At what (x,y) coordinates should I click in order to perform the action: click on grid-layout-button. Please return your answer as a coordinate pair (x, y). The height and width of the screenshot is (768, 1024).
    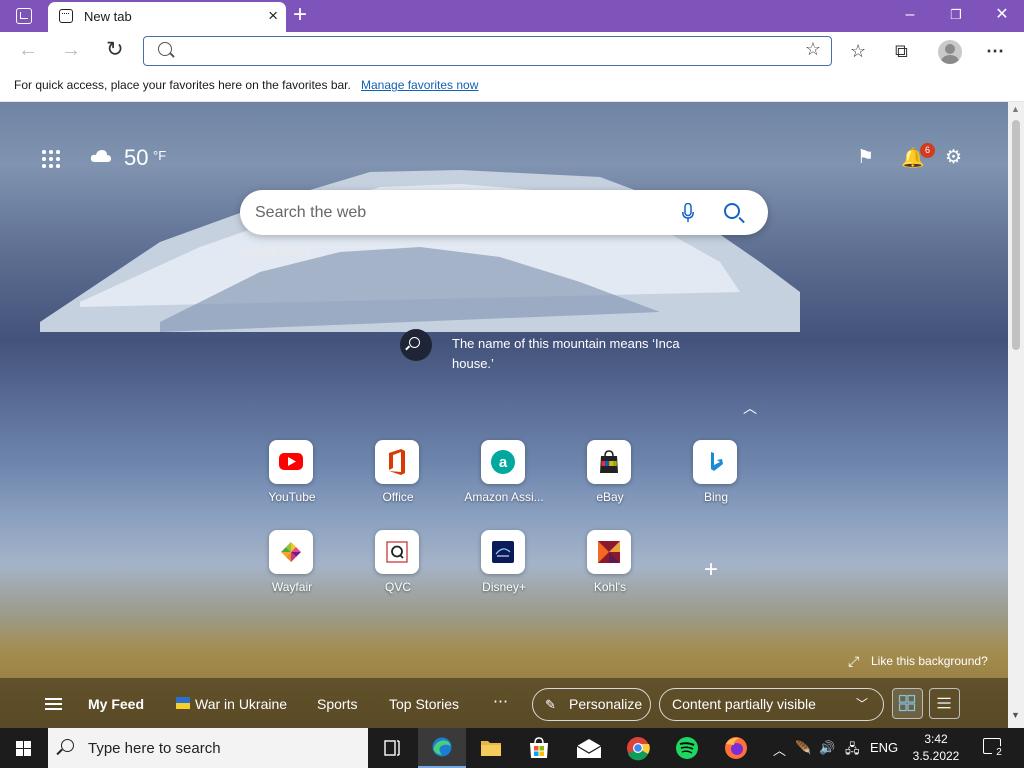
    Looking at the image, I should click on (907, 703).